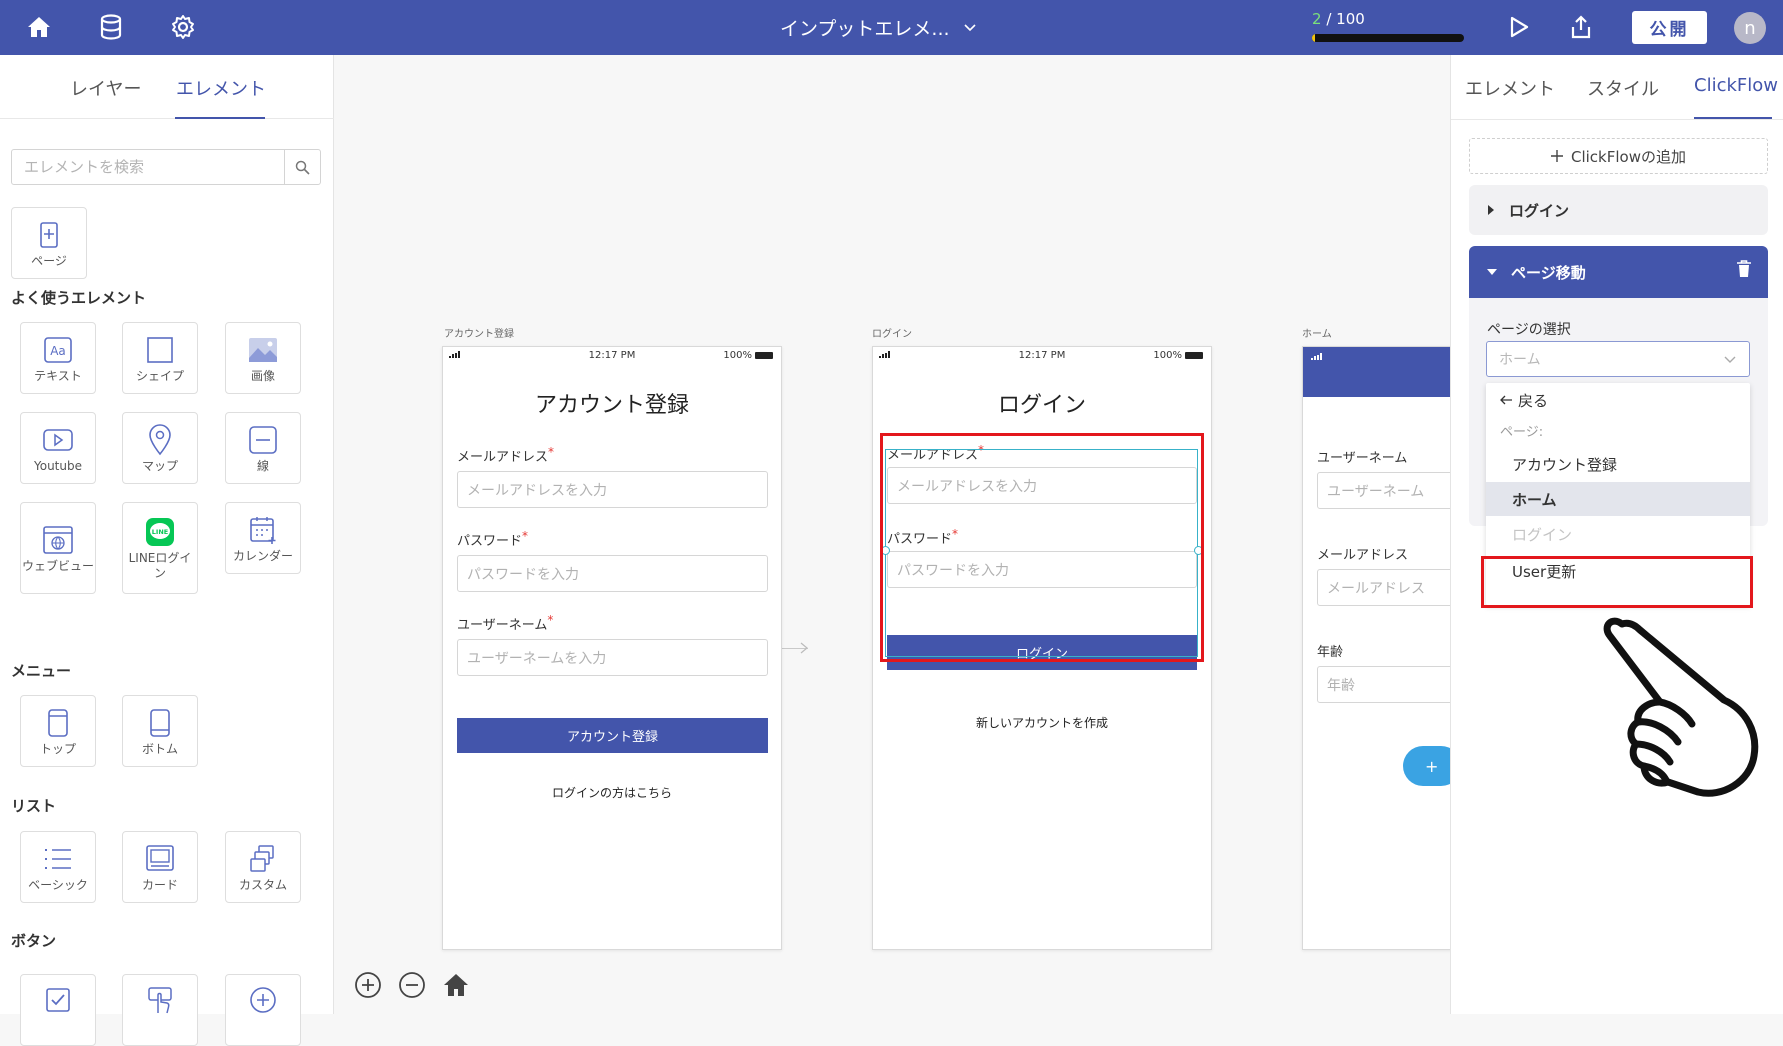  I want to click on element-tile-image: 画像, so click(263, 358).